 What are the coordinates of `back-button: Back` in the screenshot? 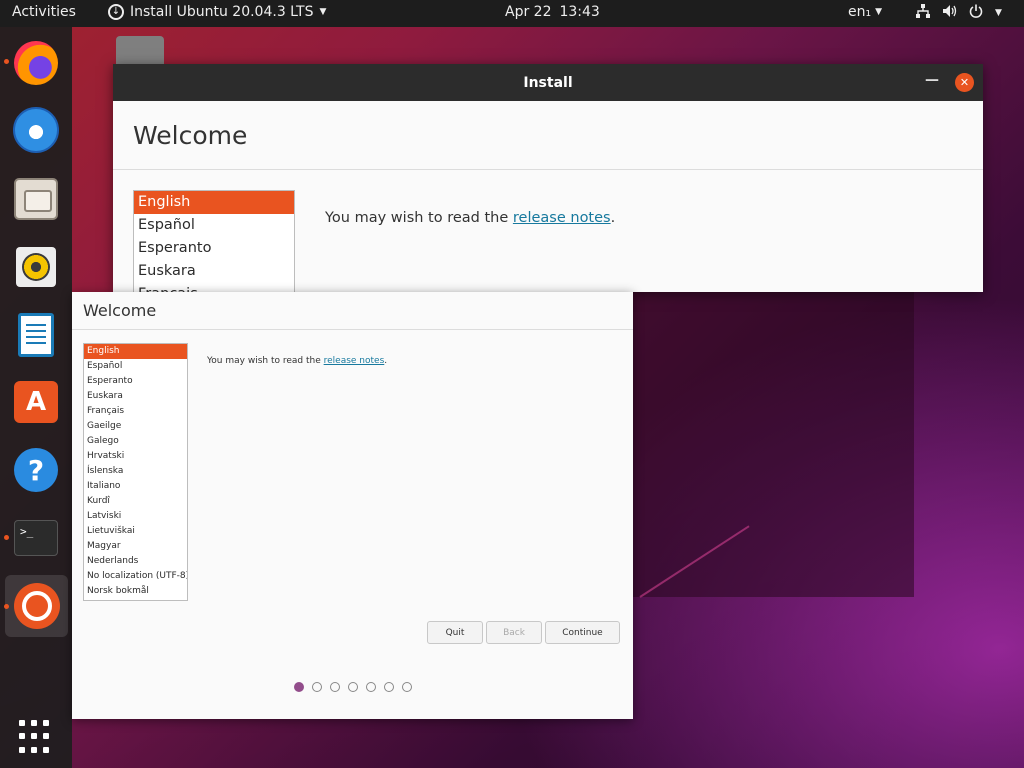 It's located at (514, 632).